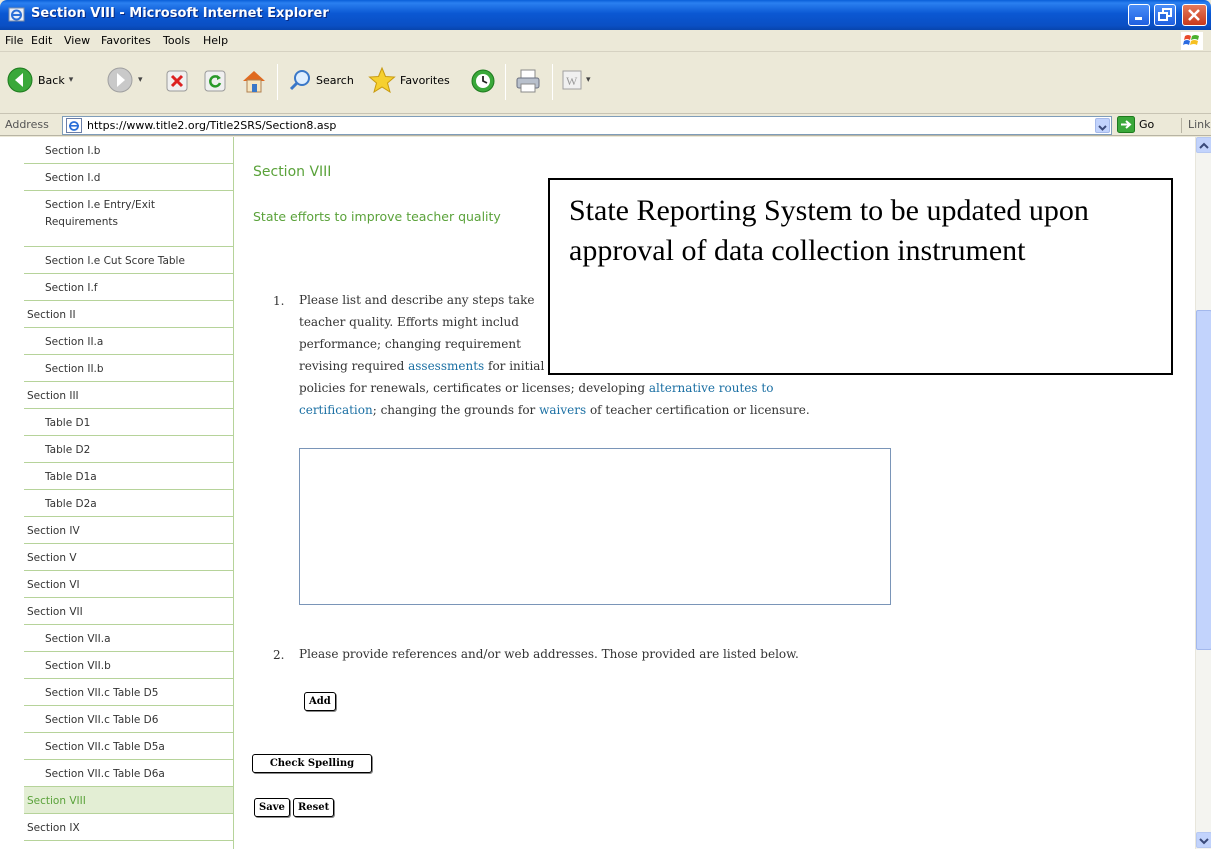 Image resolution: width=1211 pixels, height=852 pixels. I want to click on scroll-up-icon, so click(1204, 145).